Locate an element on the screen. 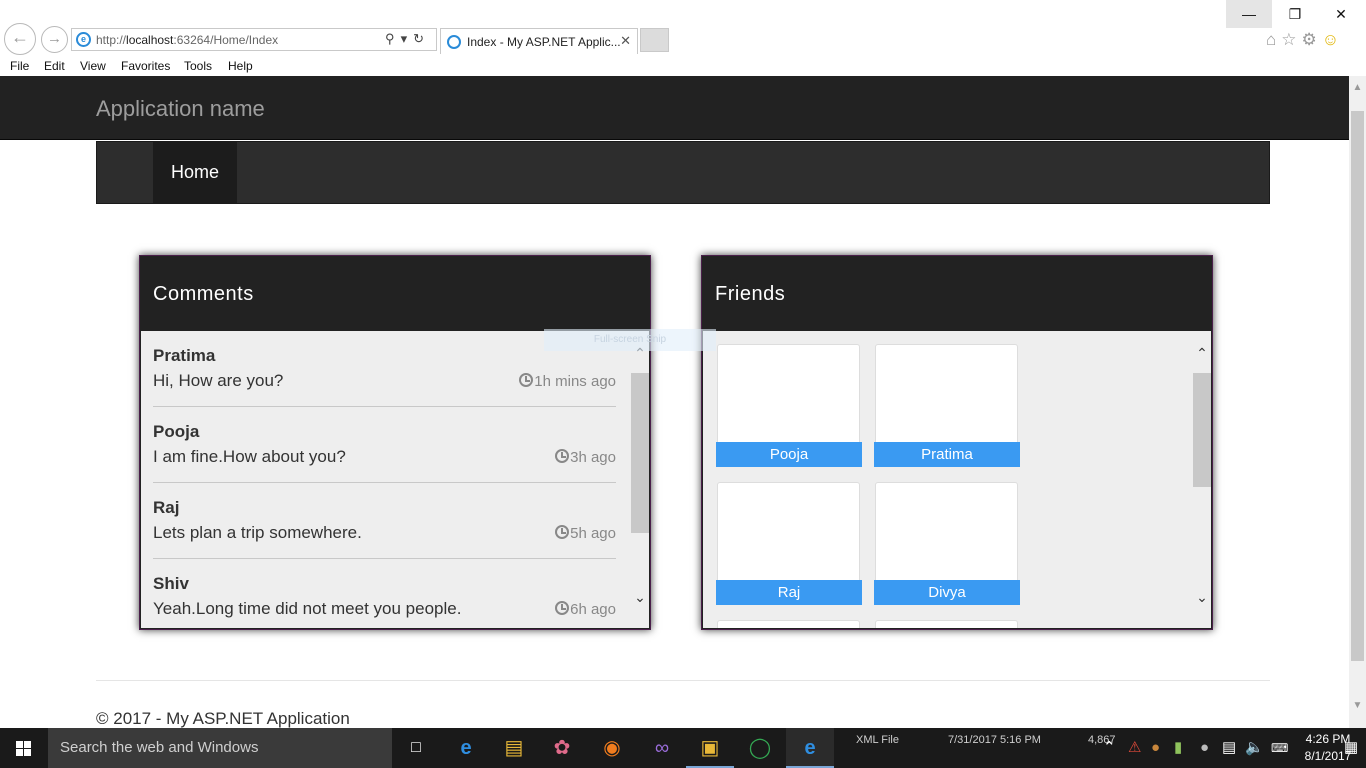 This screenshot has width=1366, height=768. firefox-icon: ◉ is located at coordinates (612, 748).